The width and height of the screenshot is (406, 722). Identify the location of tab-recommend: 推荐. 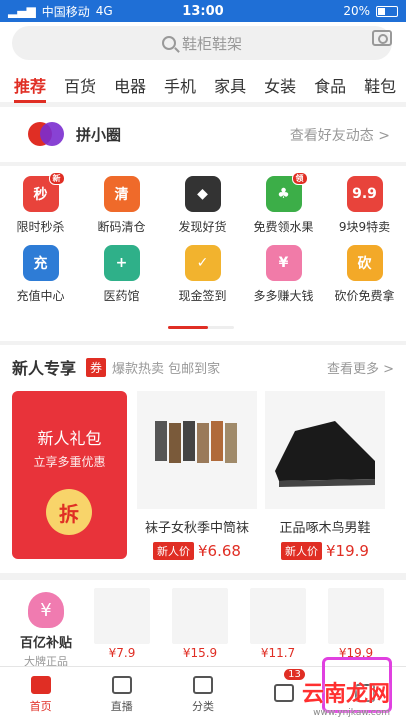
(30, 88).